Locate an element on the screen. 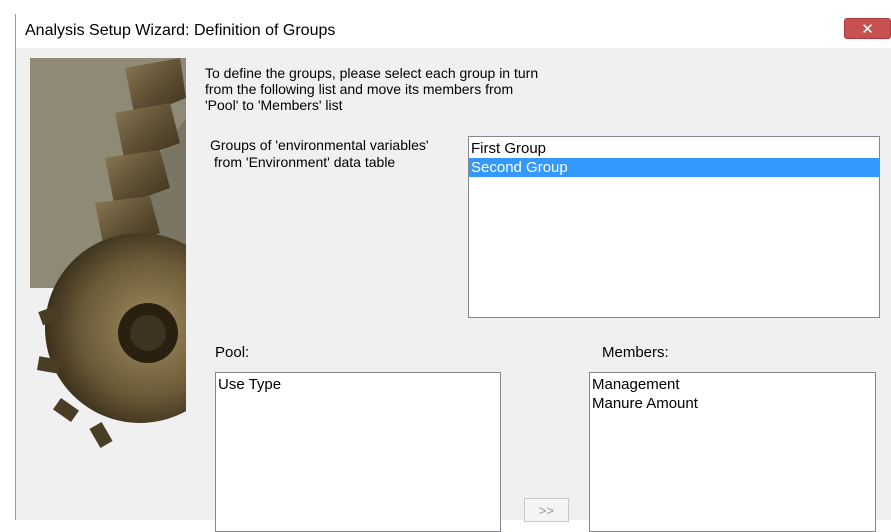 This screenshot has width=891, height=532. move-to-members-button: >> is located at coordinates (546, 510).